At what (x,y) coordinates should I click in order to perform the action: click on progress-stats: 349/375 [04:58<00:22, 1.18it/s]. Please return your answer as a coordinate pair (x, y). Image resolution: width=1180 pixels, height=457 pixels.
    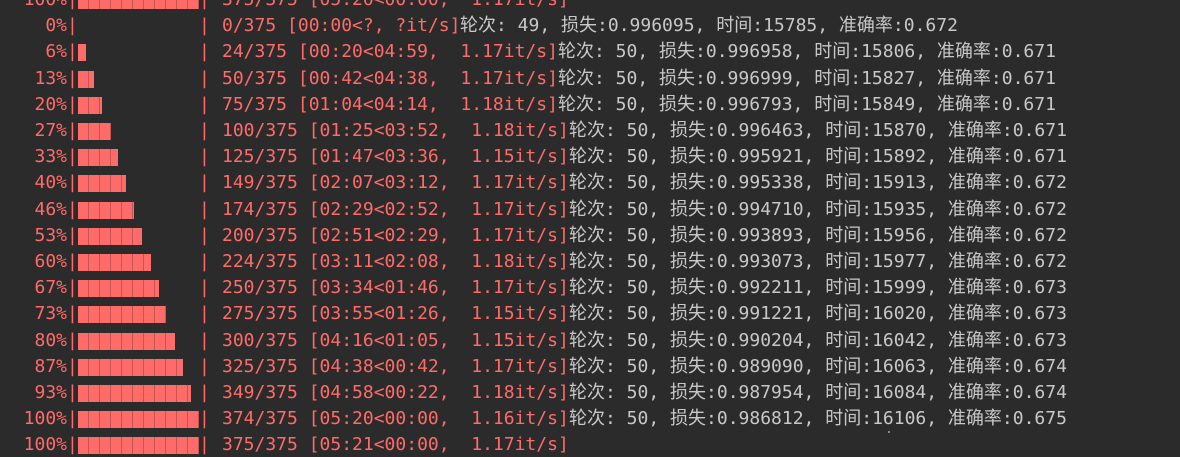
    Looking at the image, I should click on (395, 392).